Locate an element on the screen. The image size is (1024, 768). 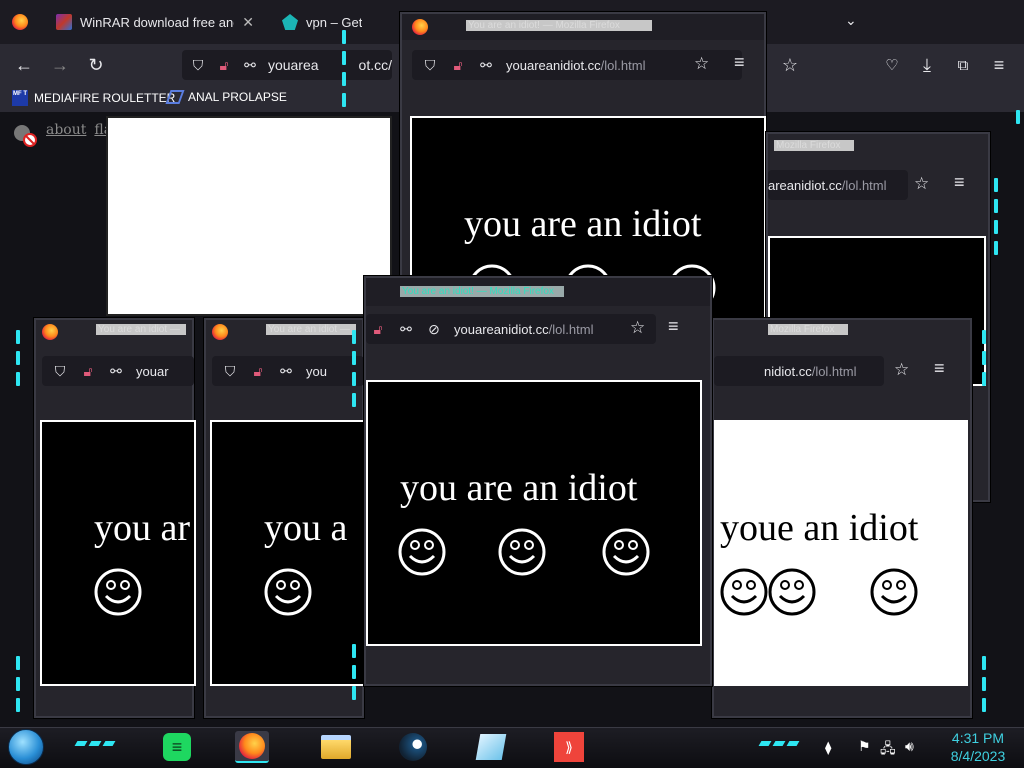
tracking-off-icon: ⊘ is located at coordinates (434, 328).